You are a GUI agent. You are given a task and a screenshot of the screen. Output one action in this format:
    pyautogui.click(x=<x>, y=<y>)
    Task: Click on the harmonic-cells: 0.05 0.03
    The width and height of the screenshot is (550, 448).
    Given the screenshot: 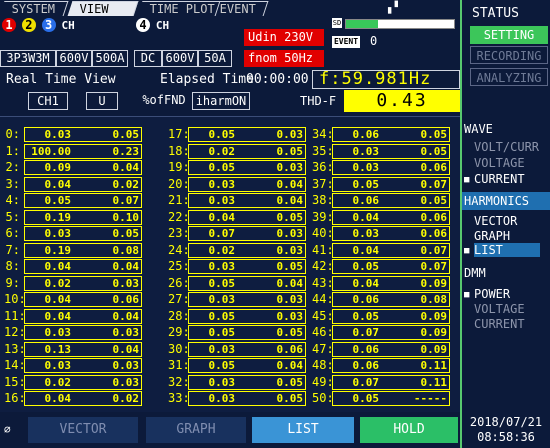 What is the action you would take?
    pyautogui.click(x=247, y=167)
    